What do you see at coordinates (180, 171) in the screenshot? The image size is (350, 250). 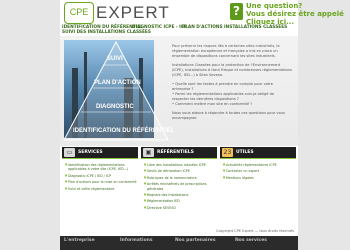 I see `list-item: Seuils de déclaration ICPE` at bounding box center [180, 171].